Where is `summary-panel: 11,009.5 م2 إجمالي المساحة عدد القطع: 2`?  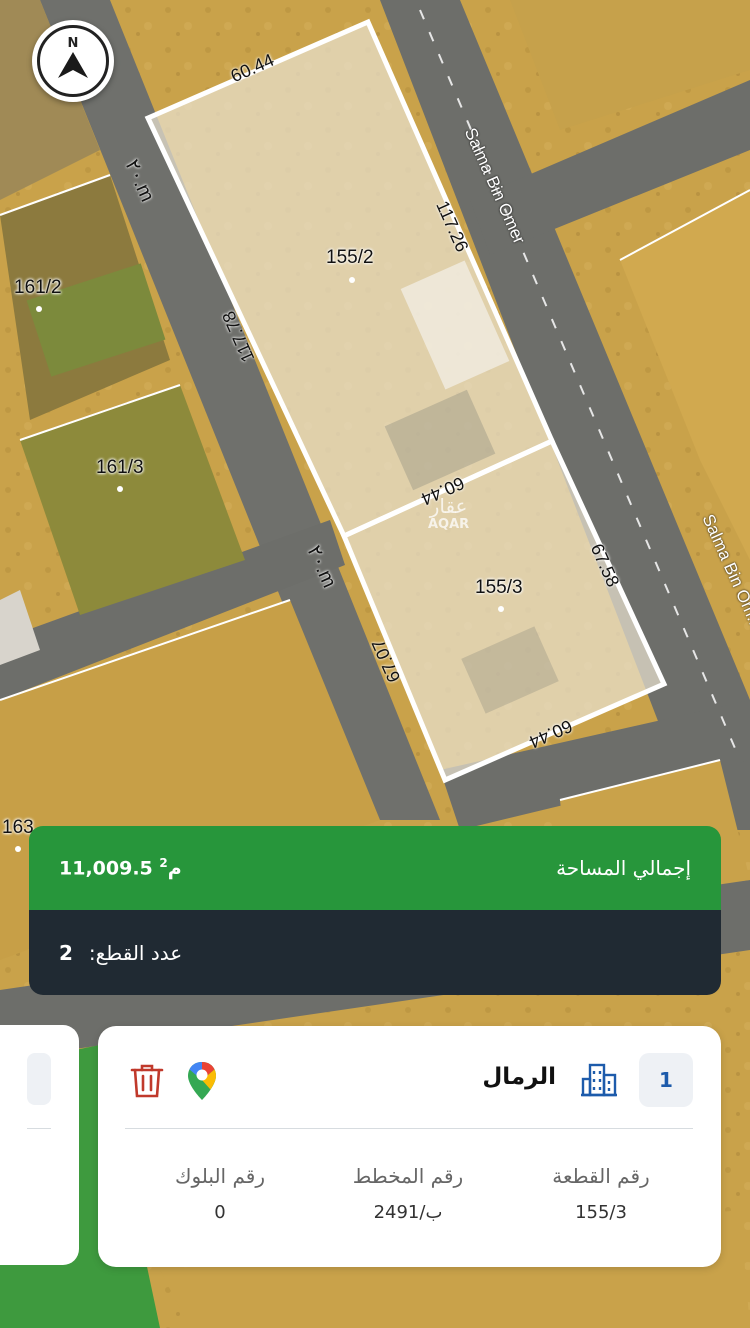 summary-panel: 11,009.5 م2 إجمالي المساحة عدد القطع: 2 is located at coordinates (375, 910).